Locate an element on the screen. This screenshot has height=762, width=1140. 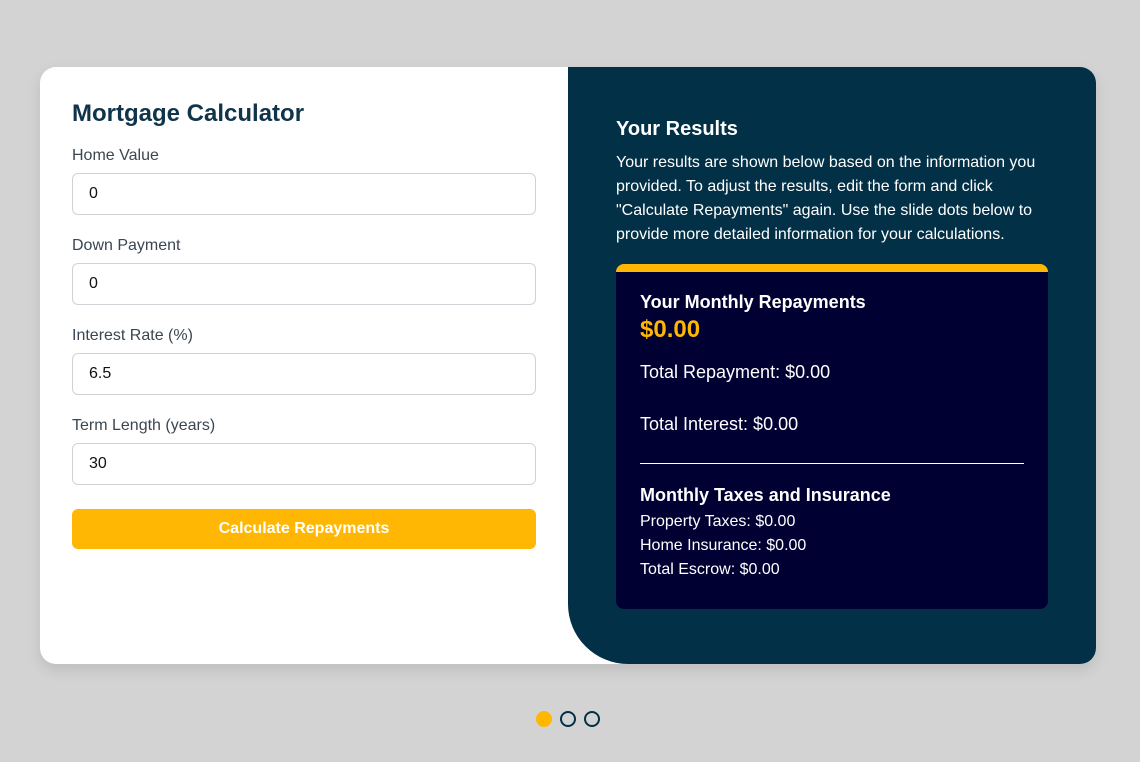
home-value-field-group: Home Value is located at coordinates (304, 181).